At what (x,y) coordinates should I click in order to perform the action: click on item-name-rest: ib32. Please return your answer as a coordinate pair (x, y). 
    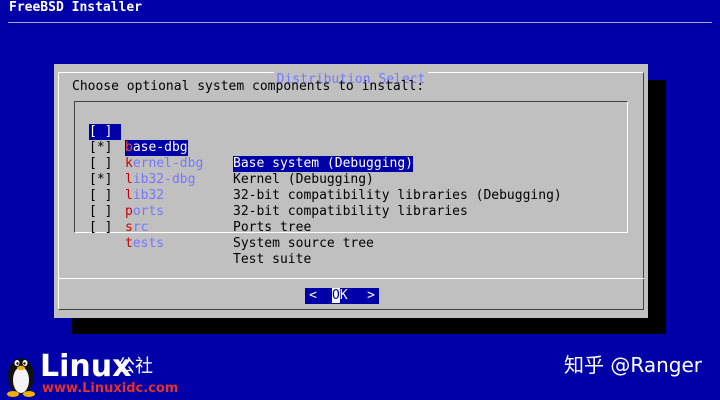
    Looking at the image, I should click on (148, 195).